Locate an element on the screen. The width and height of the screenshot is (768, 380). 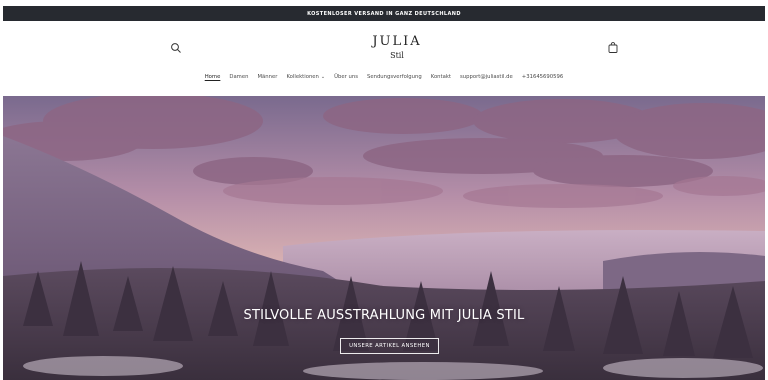
logo-text-stil: Stil is located at coordinates (397, 55).